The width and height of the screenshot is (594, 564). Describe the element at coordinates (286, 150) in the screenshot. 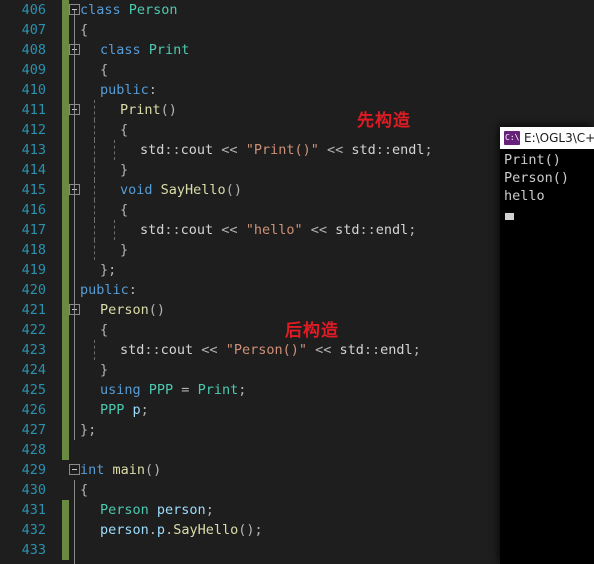

I see `code-text: std::cout << "Print()" << std::endl;` at that location.